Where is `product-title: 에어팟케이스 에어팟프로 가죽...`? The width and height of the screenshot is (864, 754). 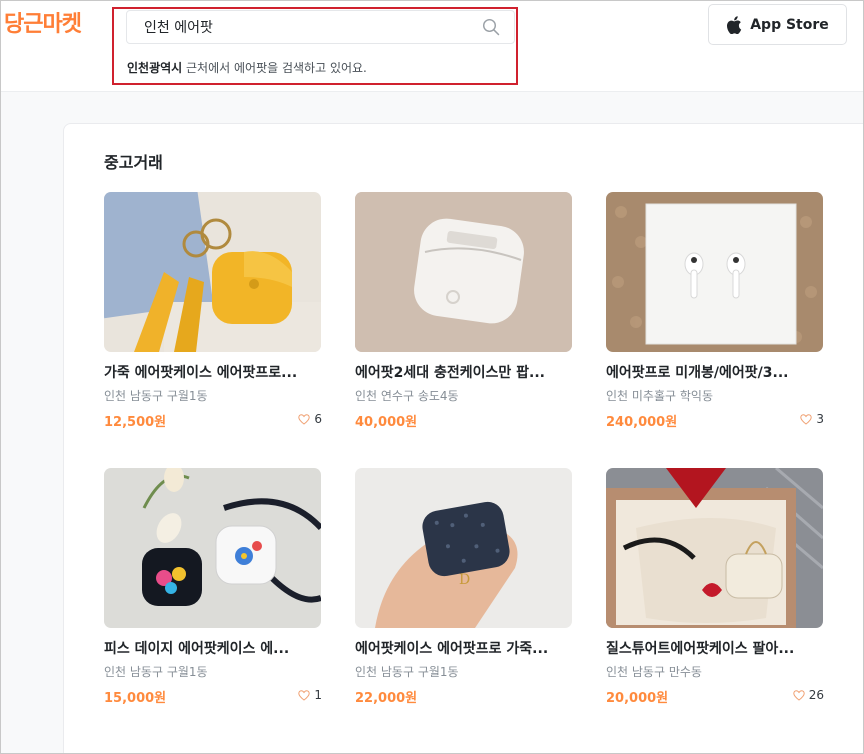
product-title: 에어팟케이스 에어팟프로 가죽... is located at coordinates (464, 649).